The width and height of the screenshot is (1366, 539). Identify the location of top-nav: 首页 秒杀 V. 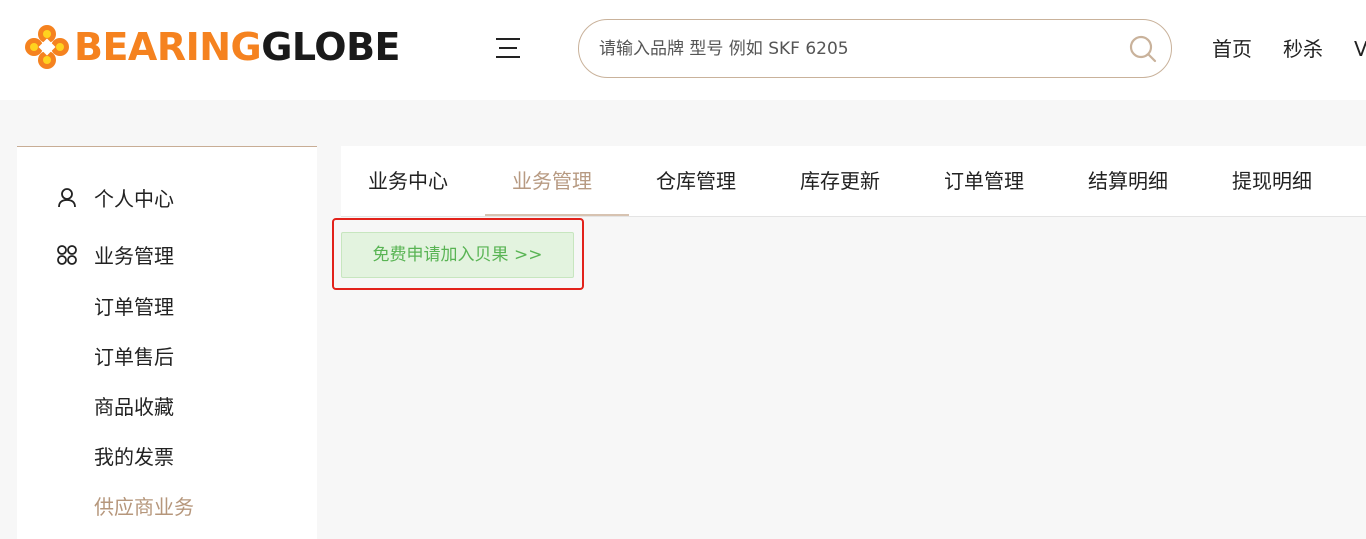
(1289, 49).